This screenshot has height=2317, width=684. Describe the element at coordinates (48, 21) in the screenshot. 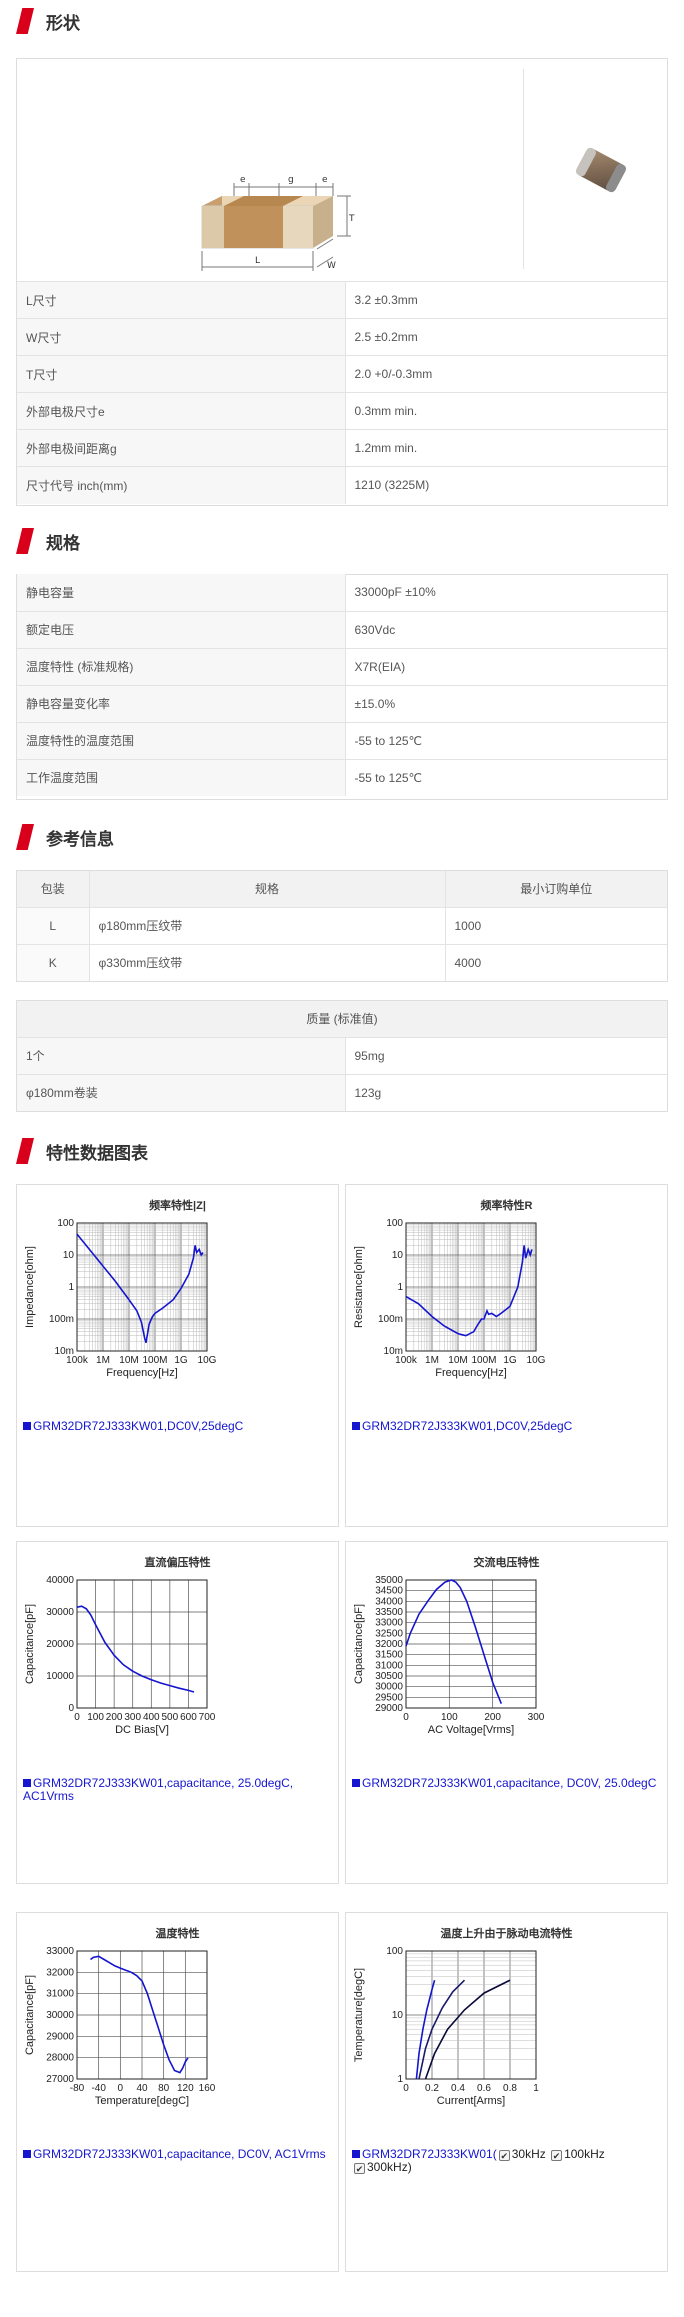

I see `section-title-shape: 形状` at that location.